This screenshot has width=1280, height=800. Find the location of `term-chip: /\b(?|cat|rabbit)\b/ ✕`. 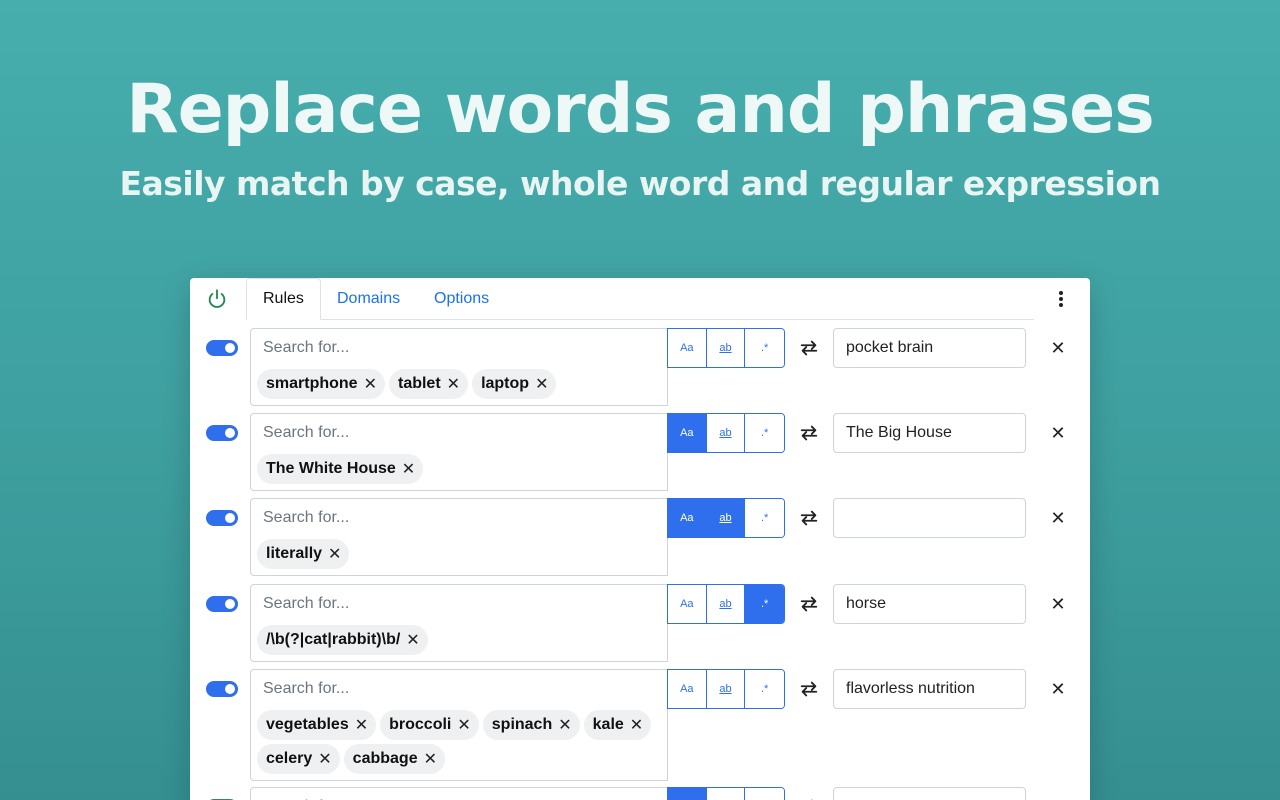

term-chip: /\b(?|cat|rabbit)\b/ ✕ is located at coordinates (342, 640).